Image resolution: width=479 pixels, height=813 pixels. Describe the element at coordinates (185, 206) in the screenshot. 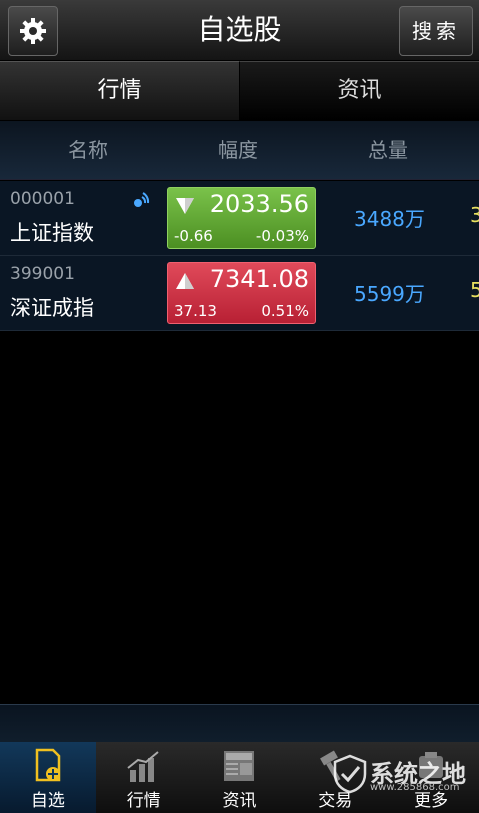

I see `down-arrow-icon` at that location.